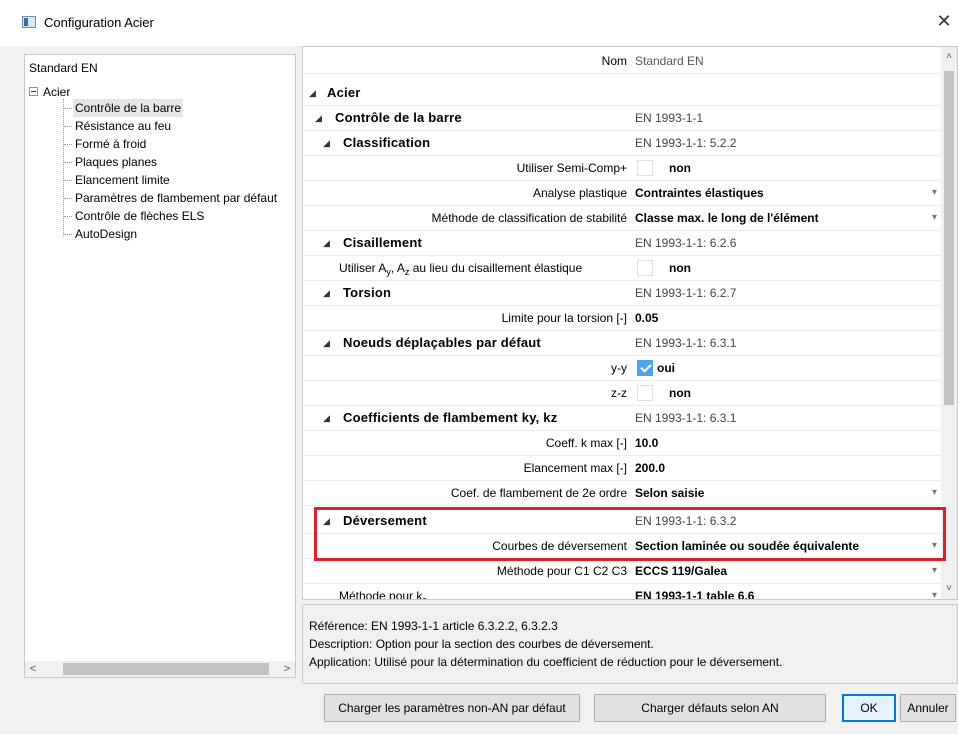 This screenshot has width=958, height=734. Describe the element at coordinates (387, 142) in the screenshot. I see `group-classification-label: Classification` at that location.